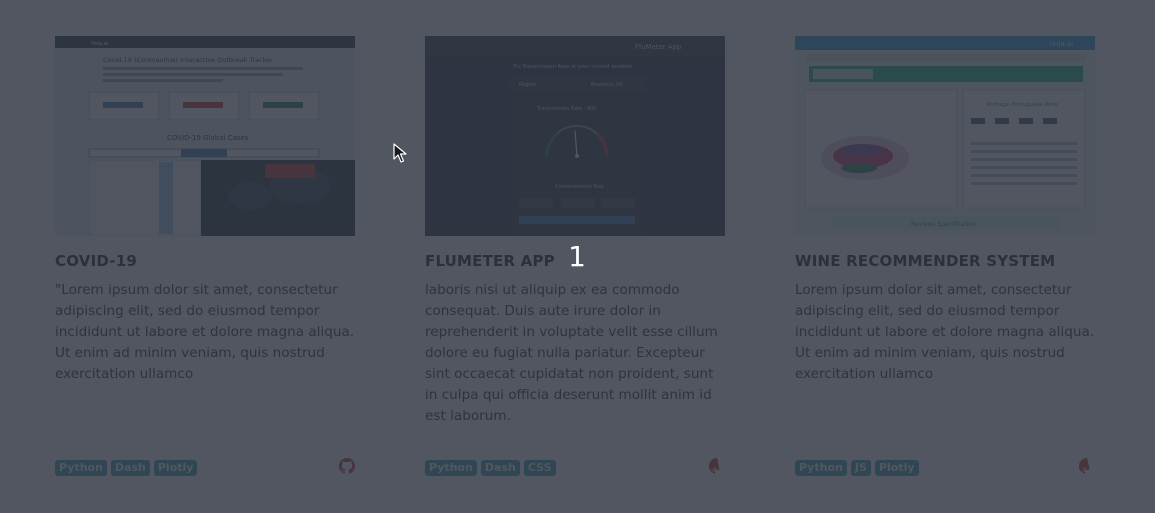 Image resolution: width=1155 pixels, height=513 pixels. I want to click on tag-css: CSS, so click(539, 468).